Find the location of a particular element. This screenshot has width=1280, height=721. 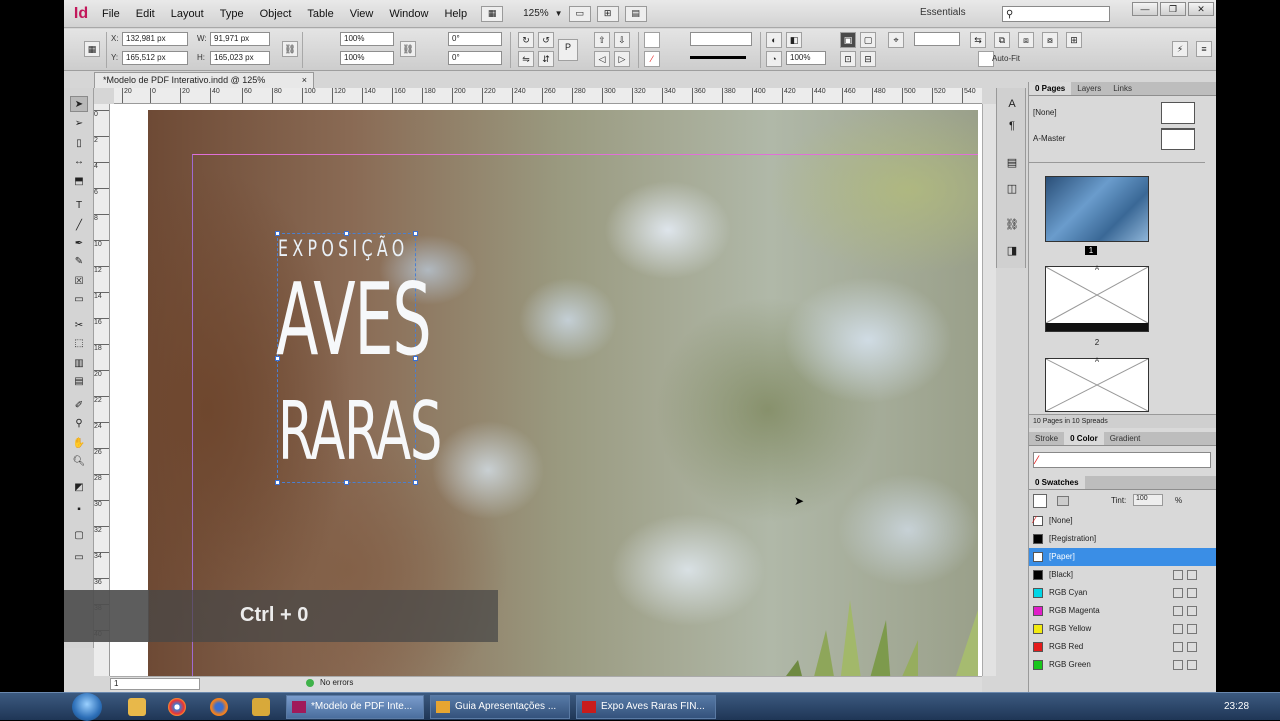

title-line-raras: RARAS is located at coordinates (360, 432).